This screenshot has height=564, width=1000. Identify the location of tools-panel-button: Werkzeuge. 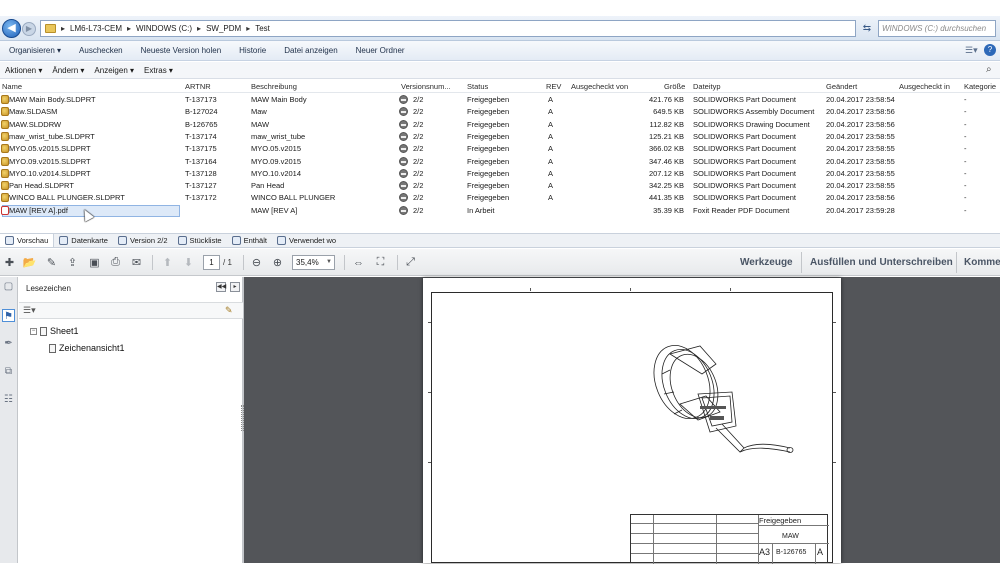
(766, 262).